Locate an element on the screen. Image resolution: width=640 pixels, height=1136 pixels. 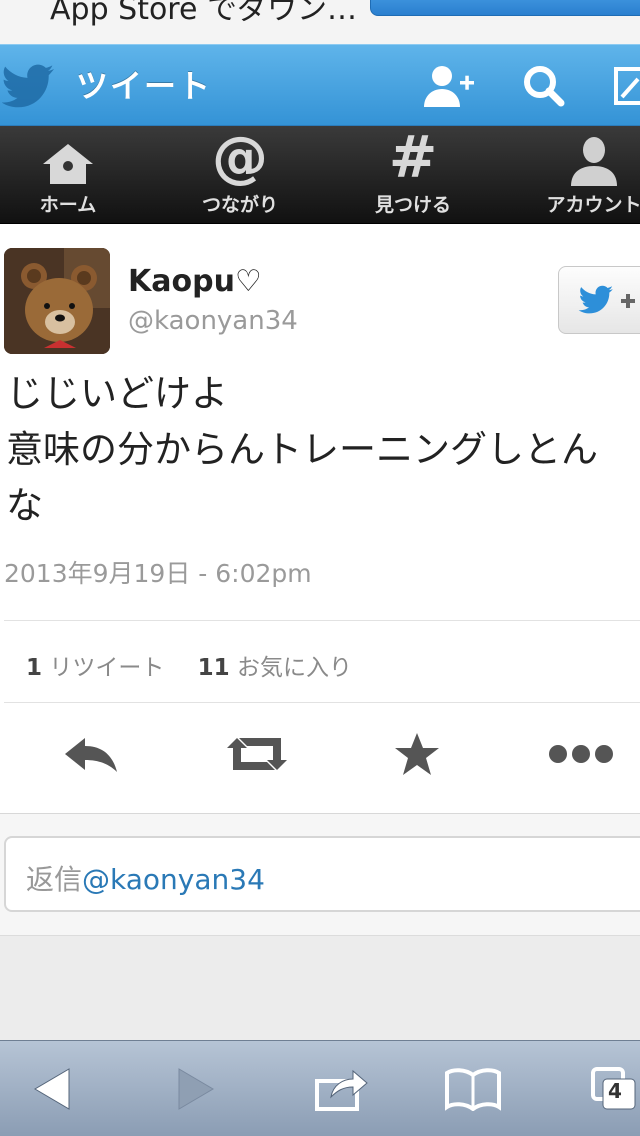
follow-button is located at coordinates (599, 300).